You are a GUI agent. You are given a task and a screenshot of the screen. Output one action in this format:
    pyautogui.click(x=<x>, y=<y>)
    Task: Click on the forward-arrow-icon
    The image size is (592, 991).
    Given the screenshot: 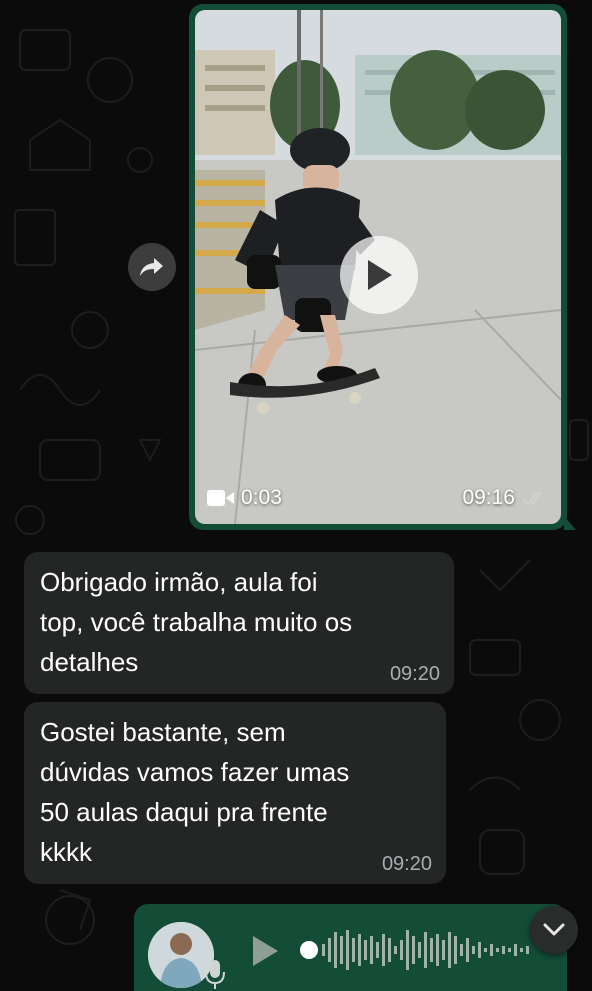 What is the action you would take?
    pyautogui.click(x=151, y=267)
    